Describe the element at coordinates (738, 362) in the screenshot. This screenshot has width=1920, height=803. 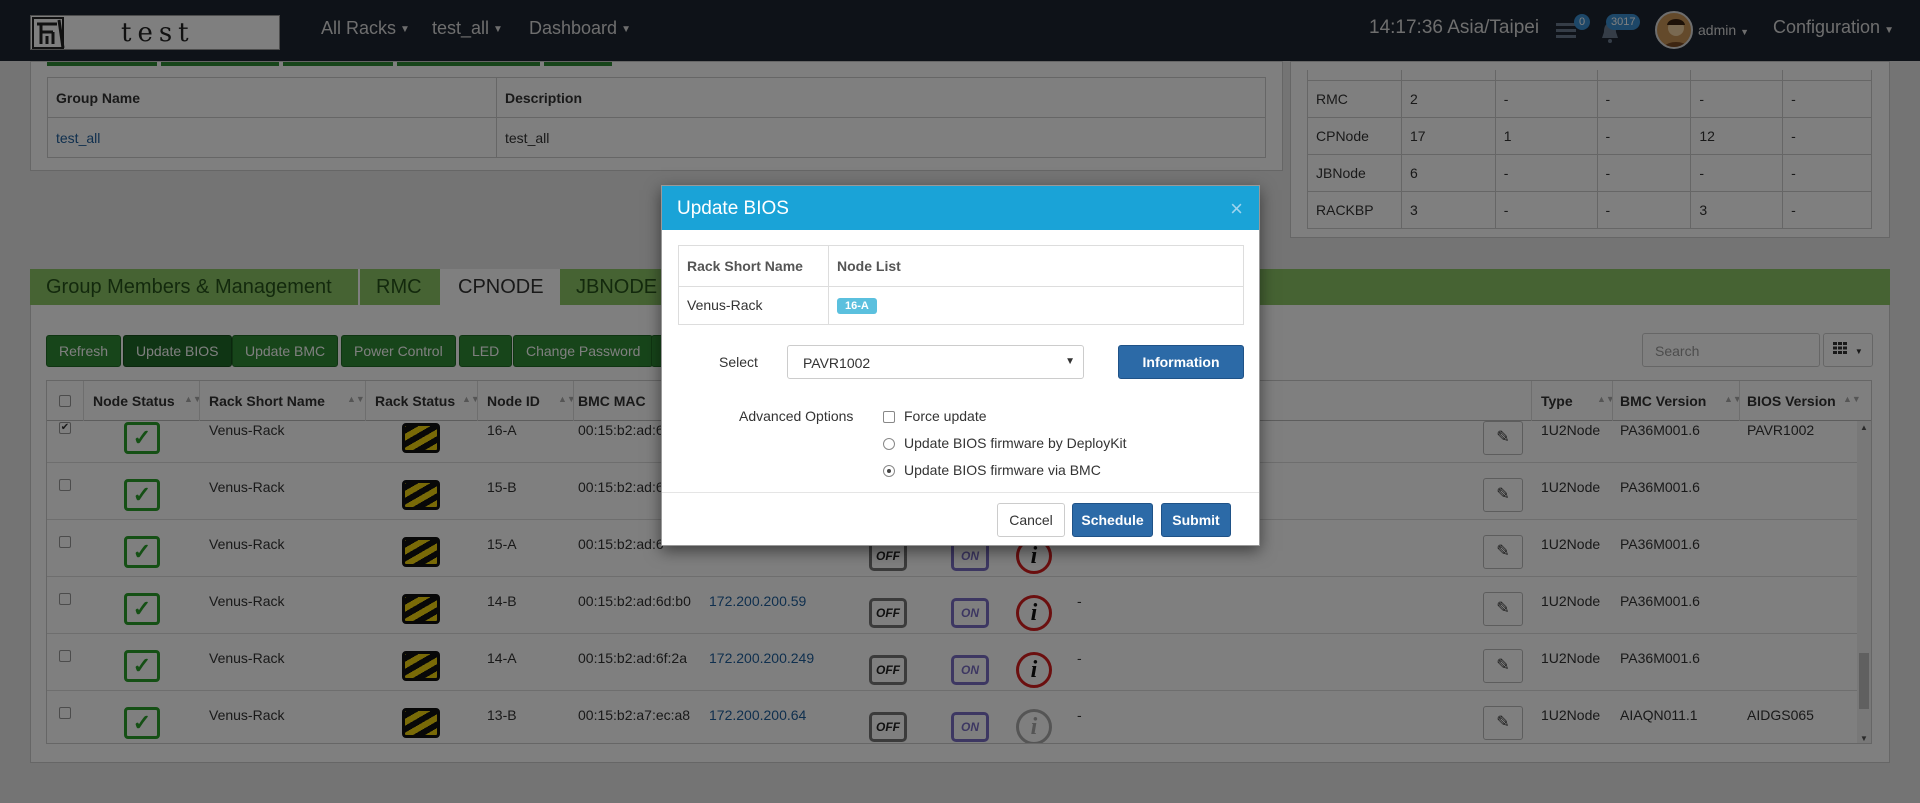
I see `select-label: Select` at that location.